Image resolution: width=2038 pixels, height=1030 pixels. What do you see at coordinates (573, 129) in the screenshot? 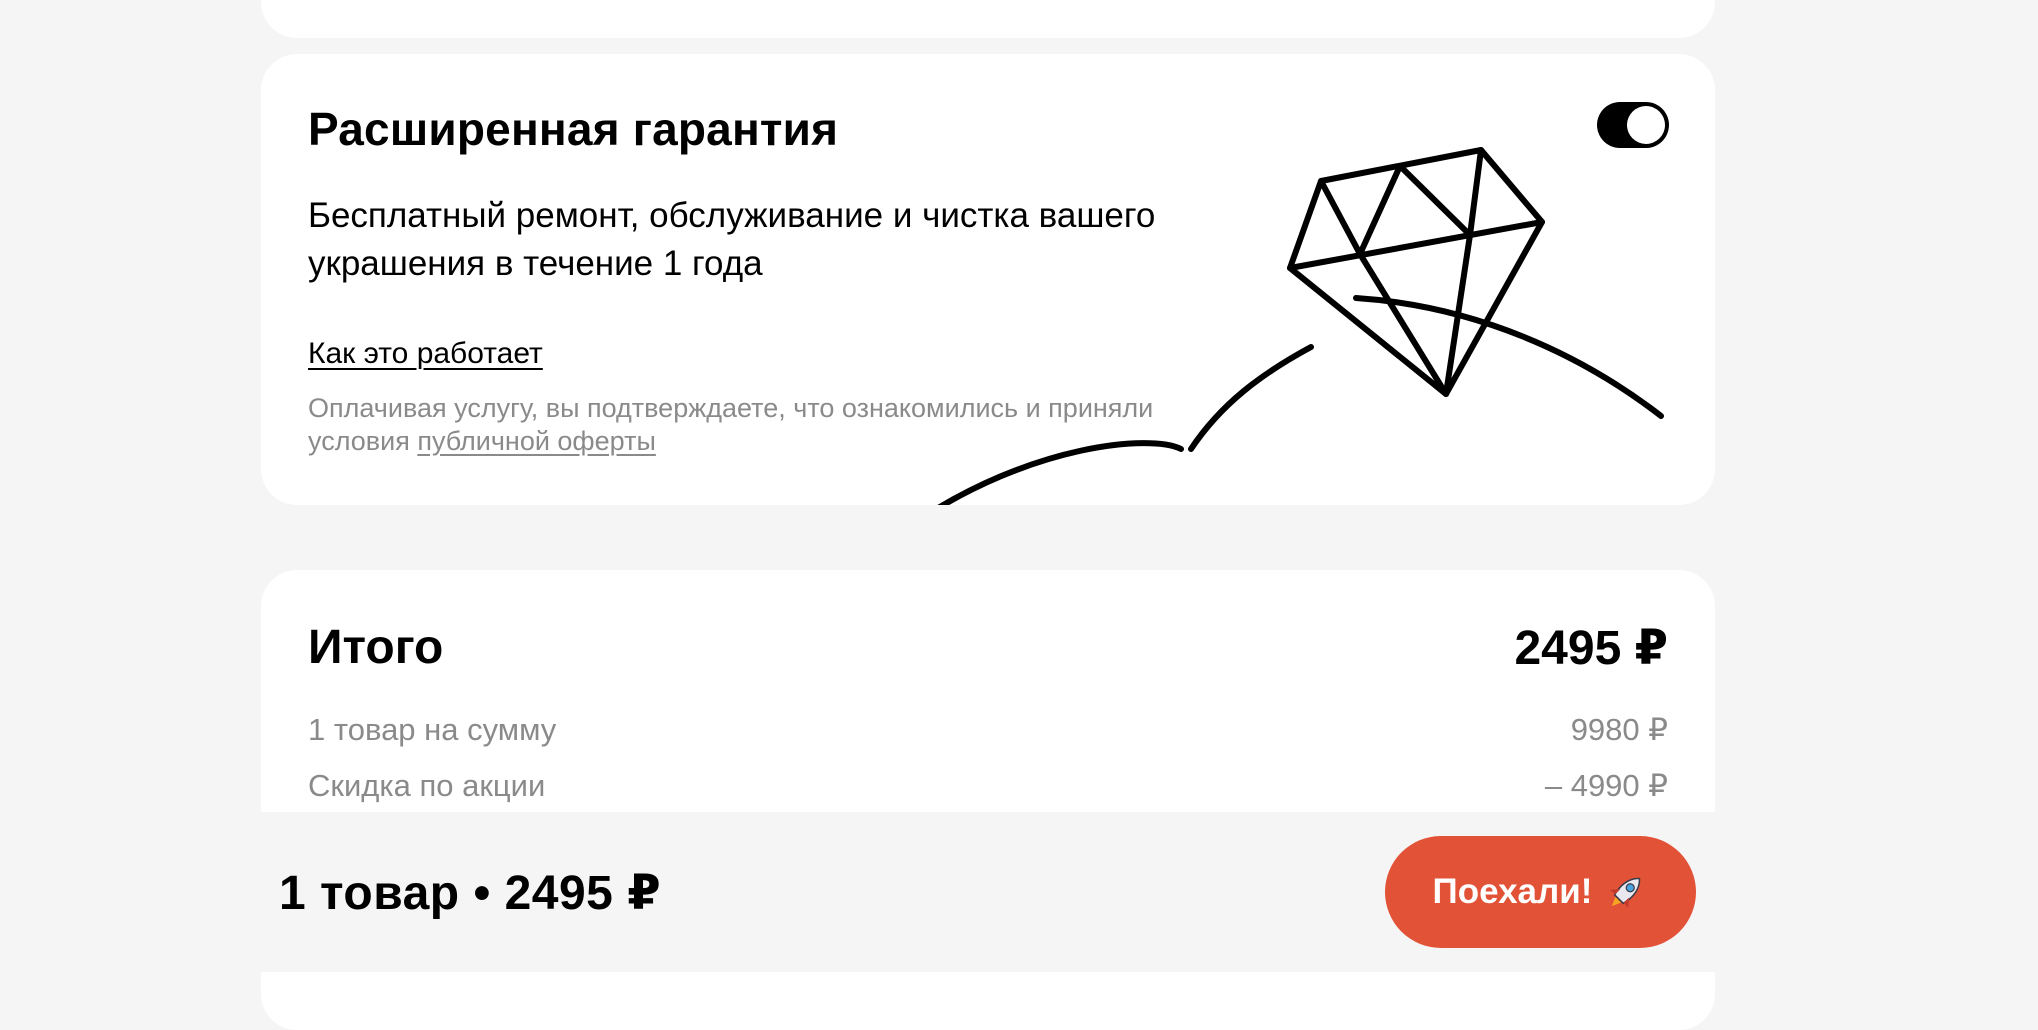
I see `warranty-title: Расширенная гарантия` at bounding box center [573, 129].